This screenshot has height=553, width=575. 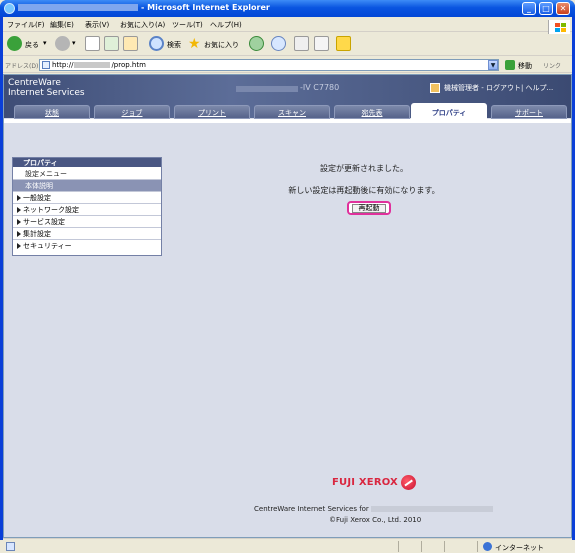 What do you see at coordinates (493, 65) in the screenshot?
I see `address-dropdown-icon: ▼` at bounding box center [493, 65].